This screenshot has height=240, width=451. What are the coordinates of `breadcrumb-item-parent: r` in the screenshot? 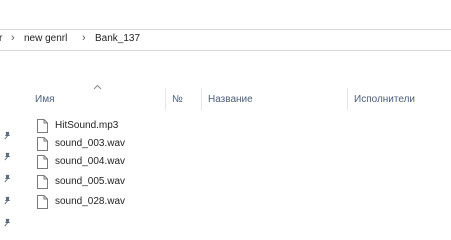 It's located at (1, 38).